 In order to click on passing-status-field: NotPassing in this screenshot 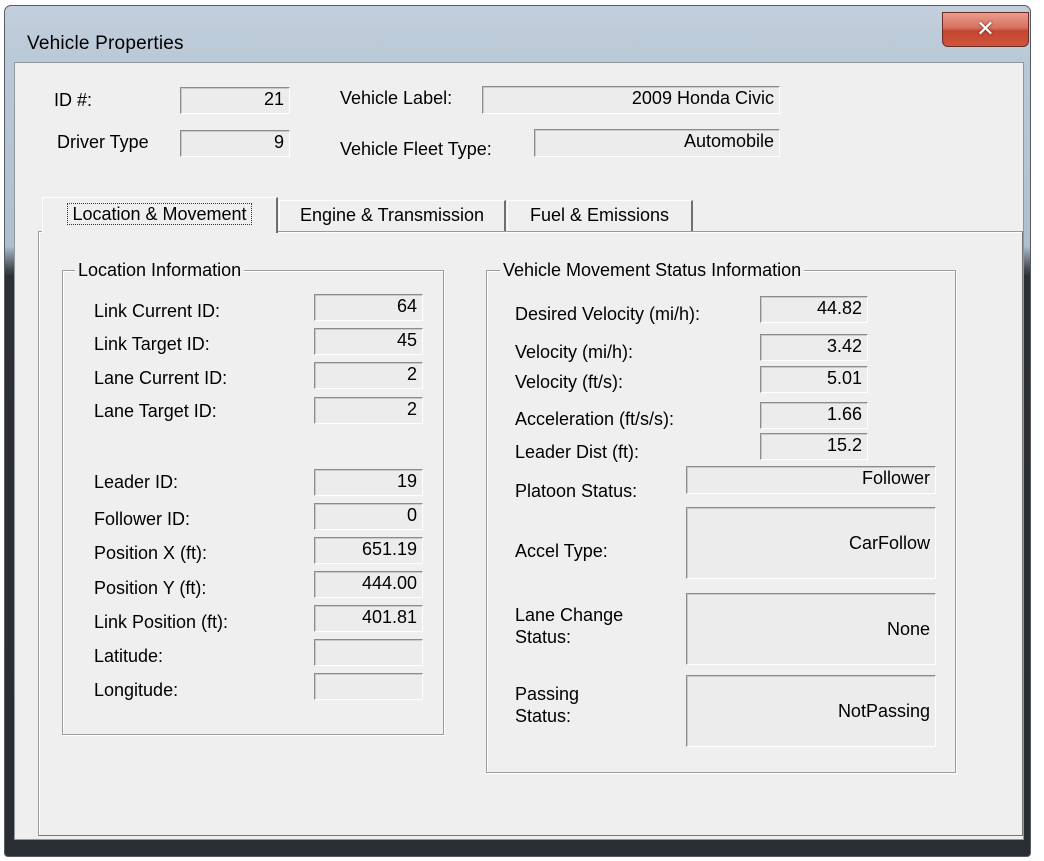, I will do `click(811, 711)`.